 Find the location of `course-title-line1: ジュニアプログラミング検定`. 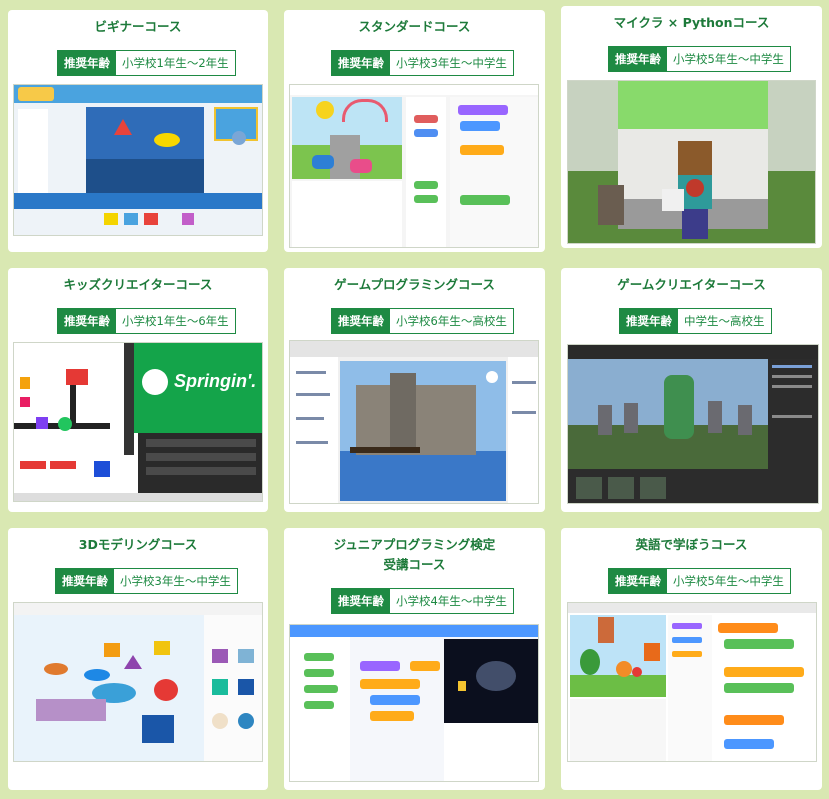

course-title-line1: ジュニアプログラミング検定 is located at coordinates (414, 544).